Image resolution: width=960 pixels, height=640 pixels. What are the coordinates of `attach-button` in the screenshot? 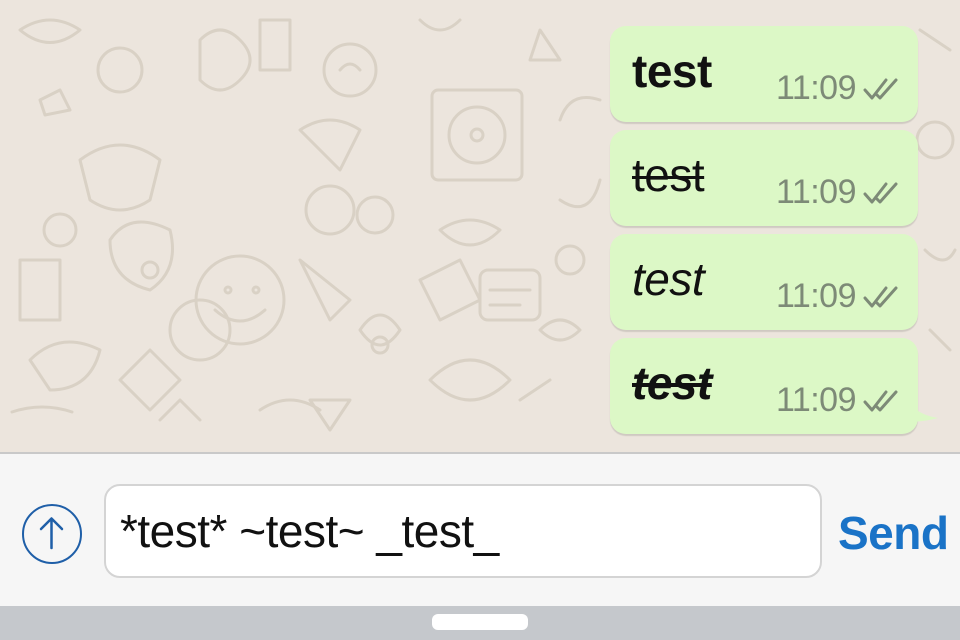 It's located at (52, 534).